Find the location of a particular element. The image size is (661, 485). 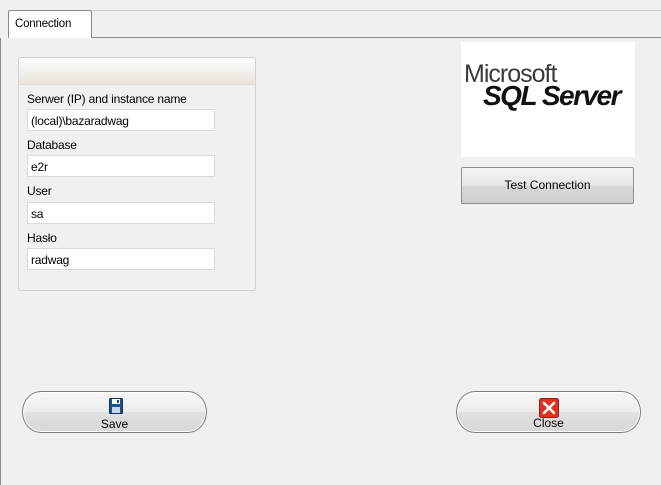

password-input: radwag is located at coordinates (121, 259).